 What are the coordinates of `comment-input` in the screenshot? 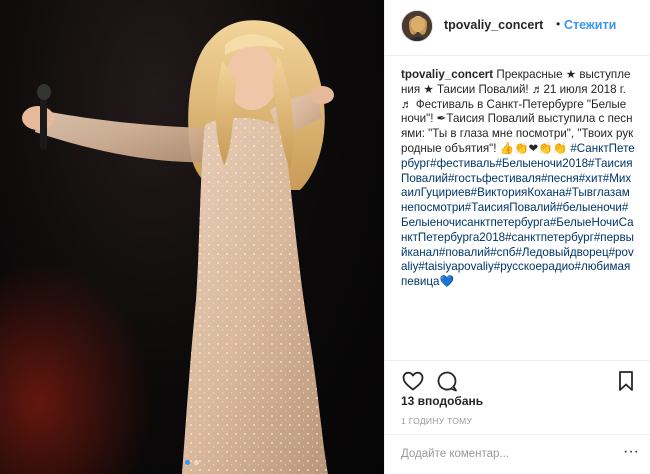 It's located at (501, 454).